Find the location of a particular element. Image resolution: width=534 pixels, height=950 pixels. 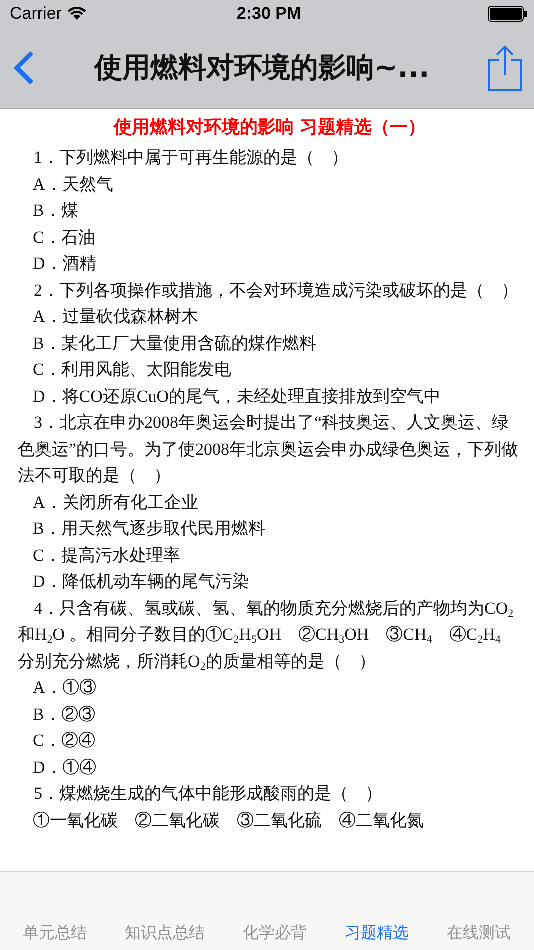

tab-item: 单元总结 is located at coordinates (55, 933).